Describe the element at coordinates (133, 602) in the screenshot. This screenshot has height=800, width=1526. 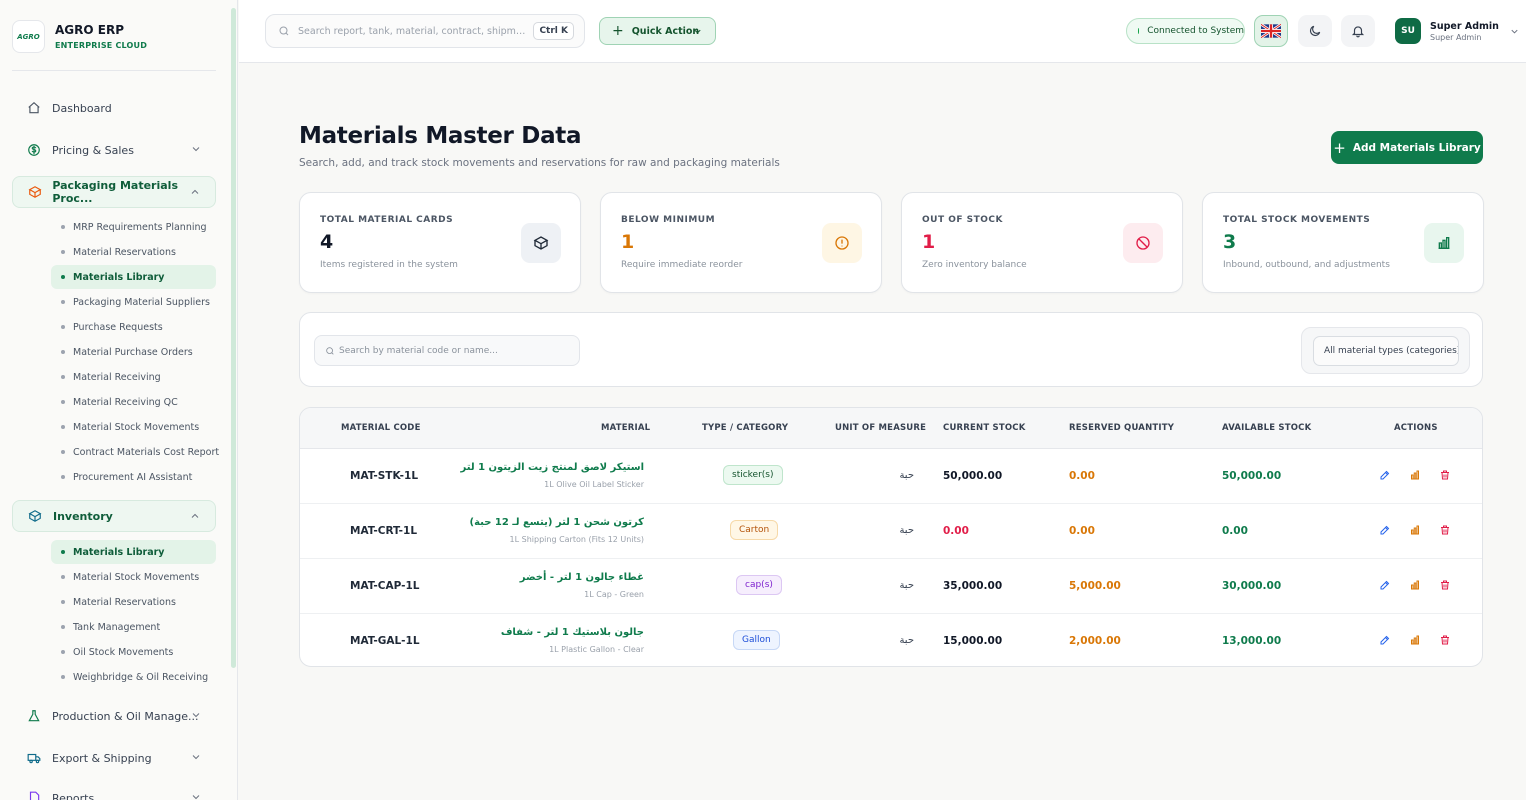
I see `sub-inv-reservations: Material Reservations` at that location.